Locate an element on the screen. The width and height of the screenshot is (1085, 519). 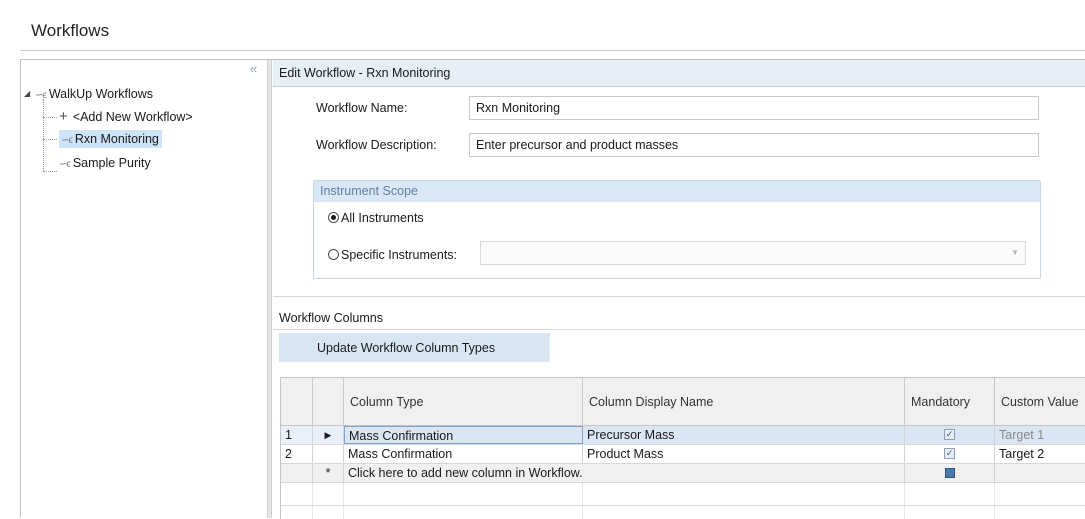
current-row-indicator-icon: ▶ is located at coordinates (328, 435).